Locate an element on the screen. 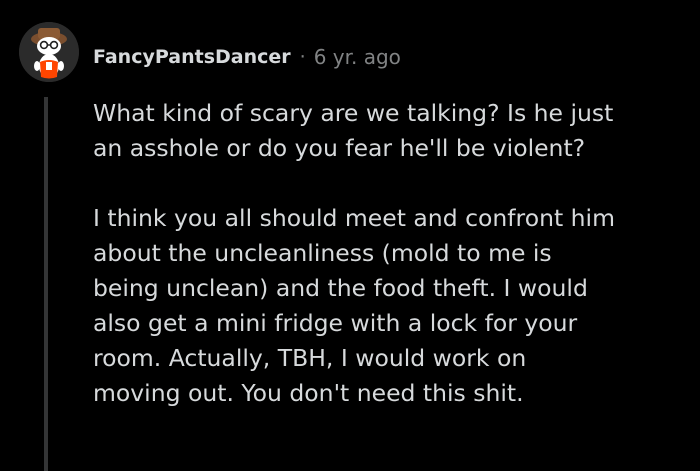  avatar is located at coordinates (49, 52).